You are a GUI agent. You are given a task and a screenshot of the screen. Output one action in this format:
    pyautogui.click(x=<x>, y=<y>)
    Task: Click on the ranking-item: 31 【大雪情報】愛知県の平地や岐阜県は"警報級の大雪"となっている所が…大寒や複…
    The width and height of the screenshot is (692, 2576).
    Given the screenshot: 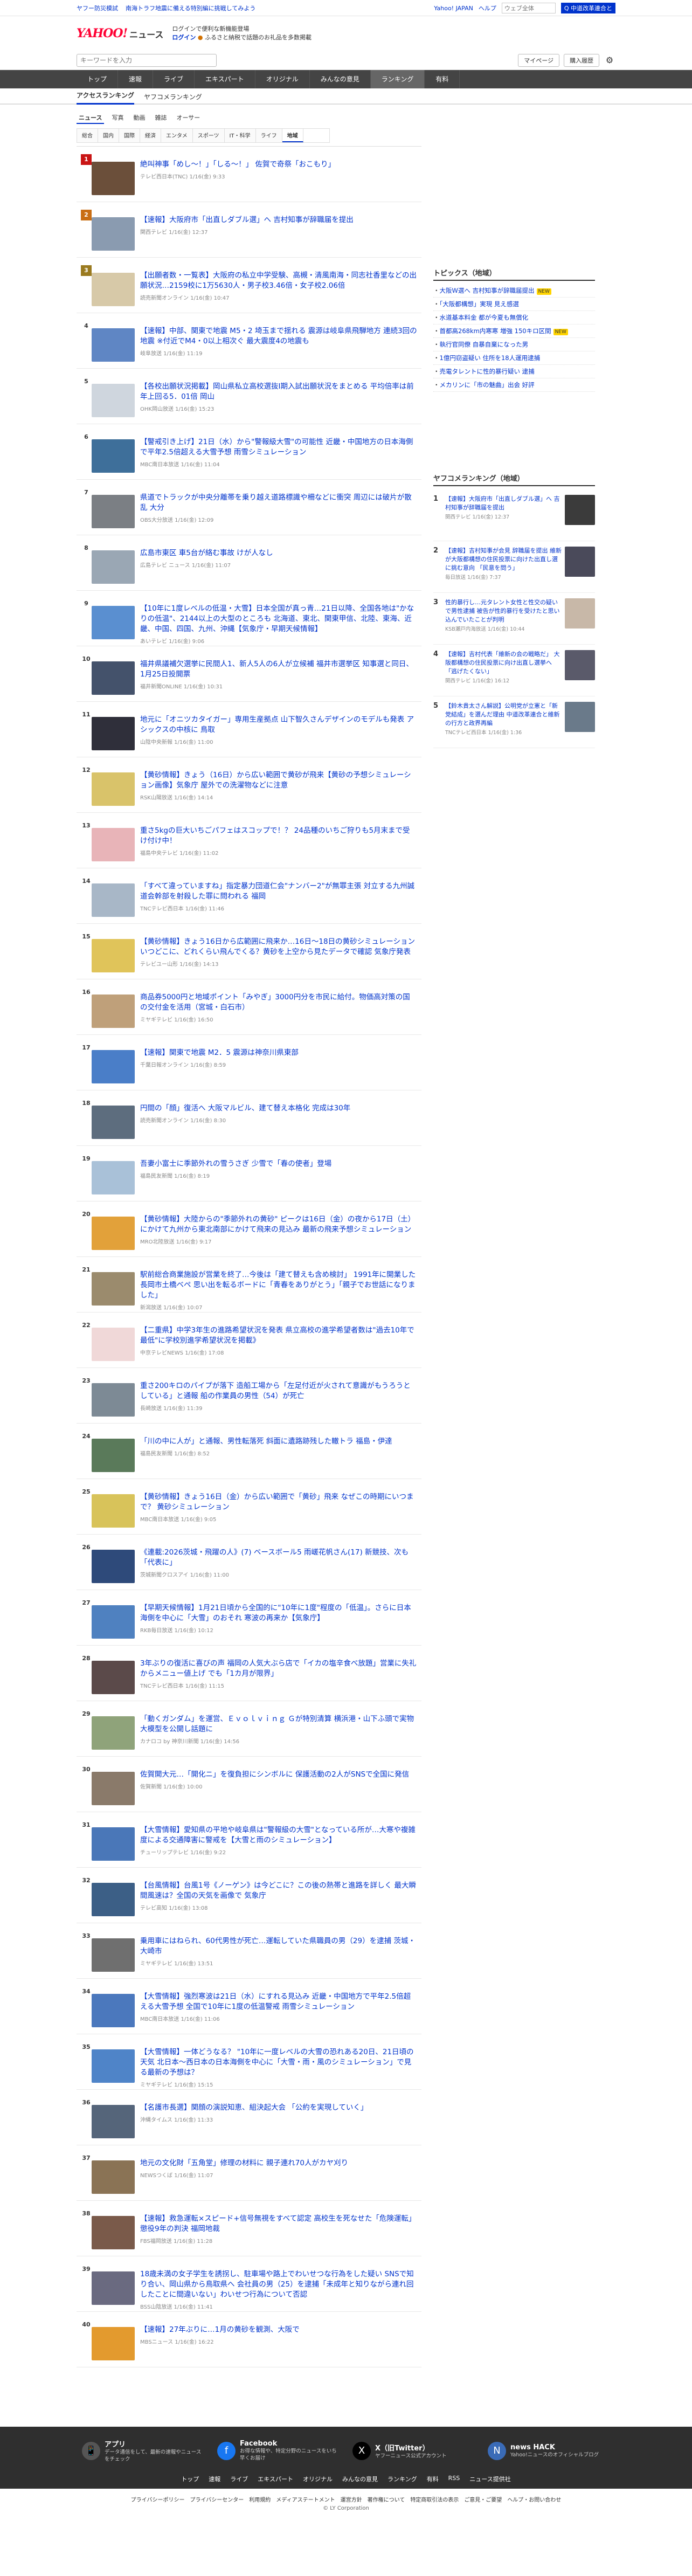 What is the action you would take?
    pyautogui.click(x=249, y=1840)
    